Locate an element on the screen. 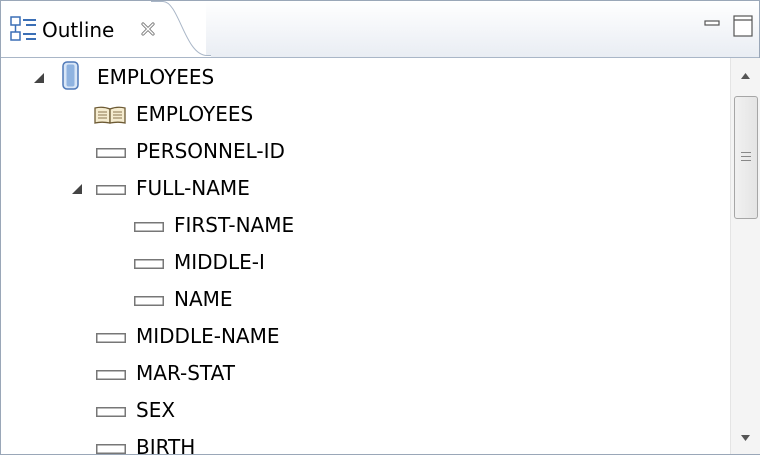 The width and height of the screenshot is (760, 455). close-icon is located at coordinates (148, 29).